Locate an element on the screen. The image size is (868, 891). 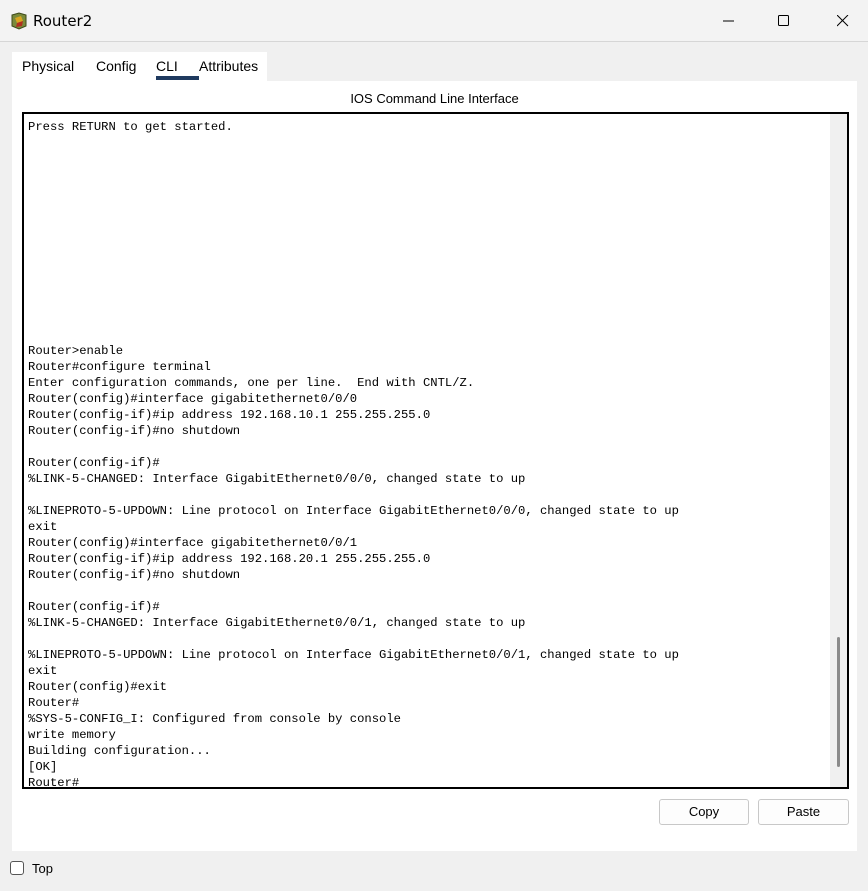
tab-cli: CLI is located at coordinates (167, 66).